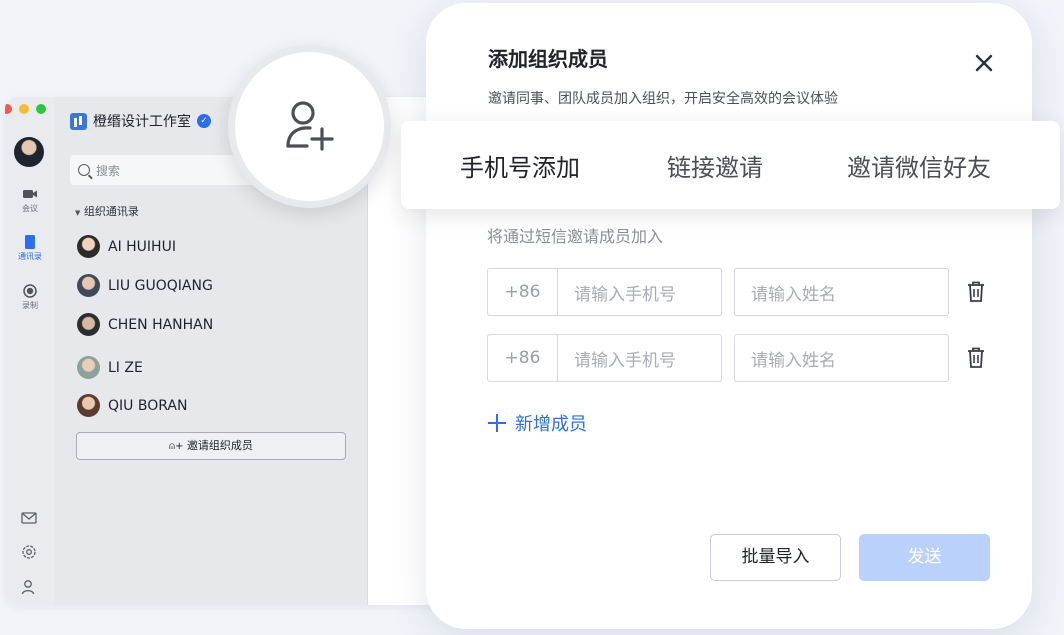 This screenshot has width=1064, height=635. What do you see at coordinates (111, 211) in the screenshot?
I see `org-directory-title: 组织通讯录` at bounding box center [111, 211].